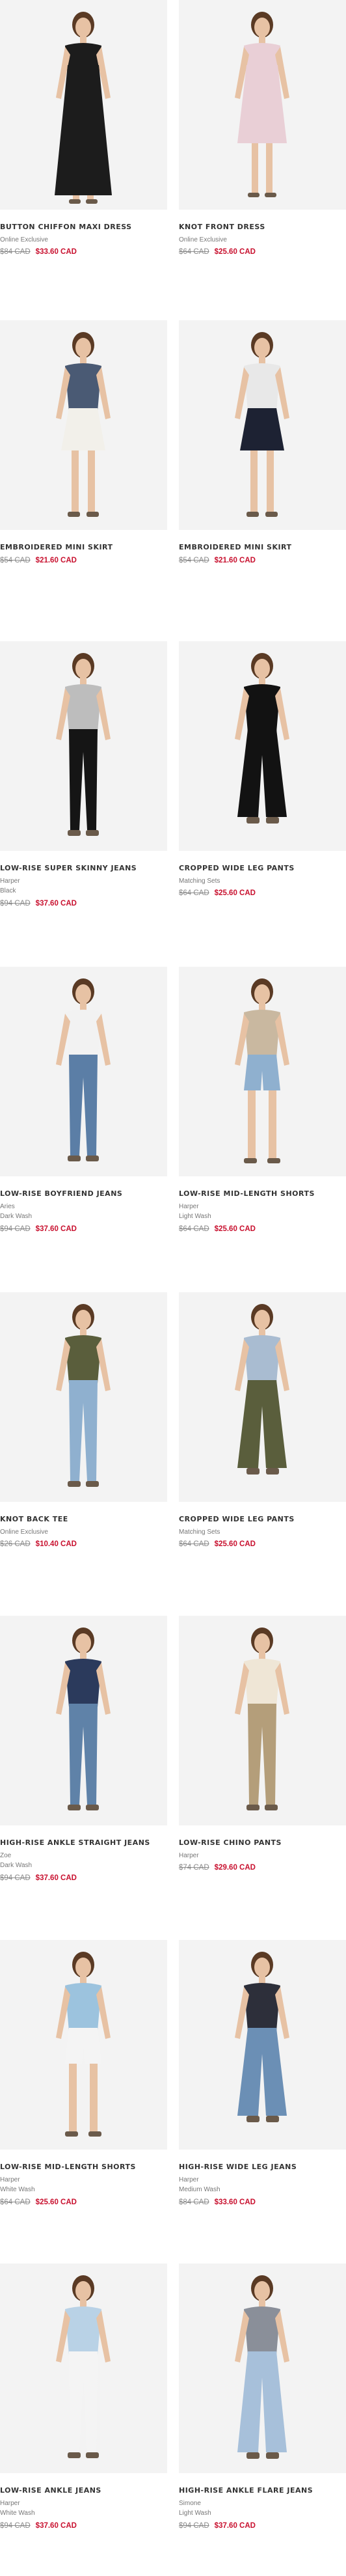  Describe the element at coordinates (262, 1842) in the screenshot. I see `product-name: LOW-RISE CHINO PANTS` at that location.